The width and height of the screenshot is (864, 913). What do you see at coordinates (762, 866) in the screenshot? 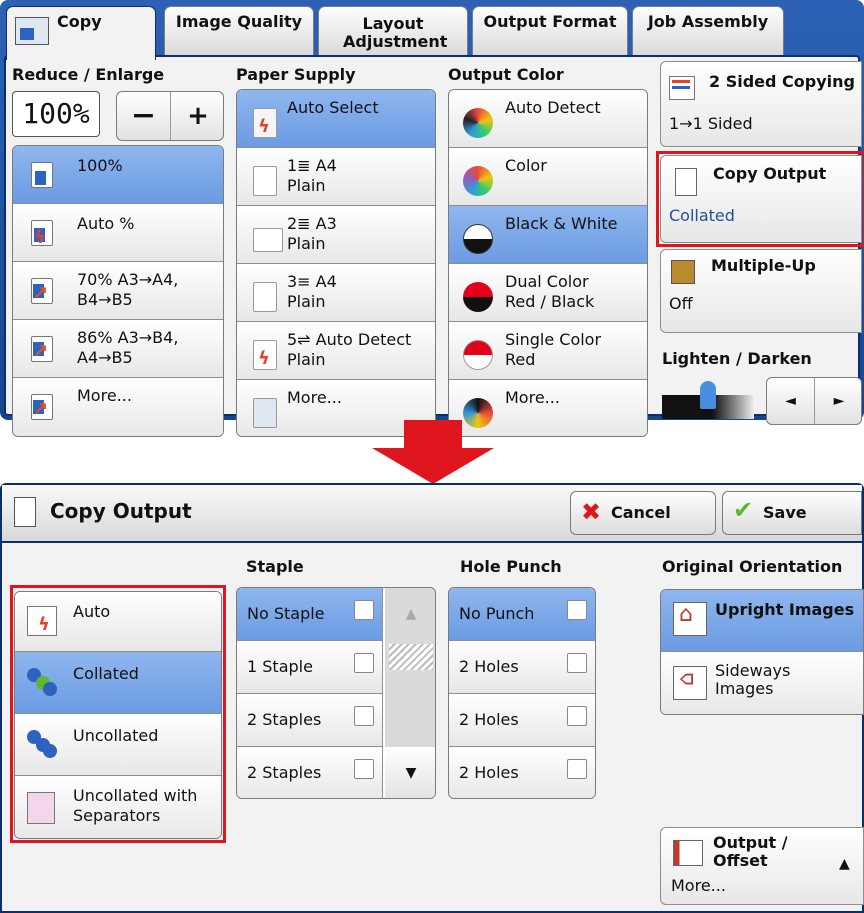
I see `output-offset-button: Output / Offset More... ▲` at bounding box center [762, 866].